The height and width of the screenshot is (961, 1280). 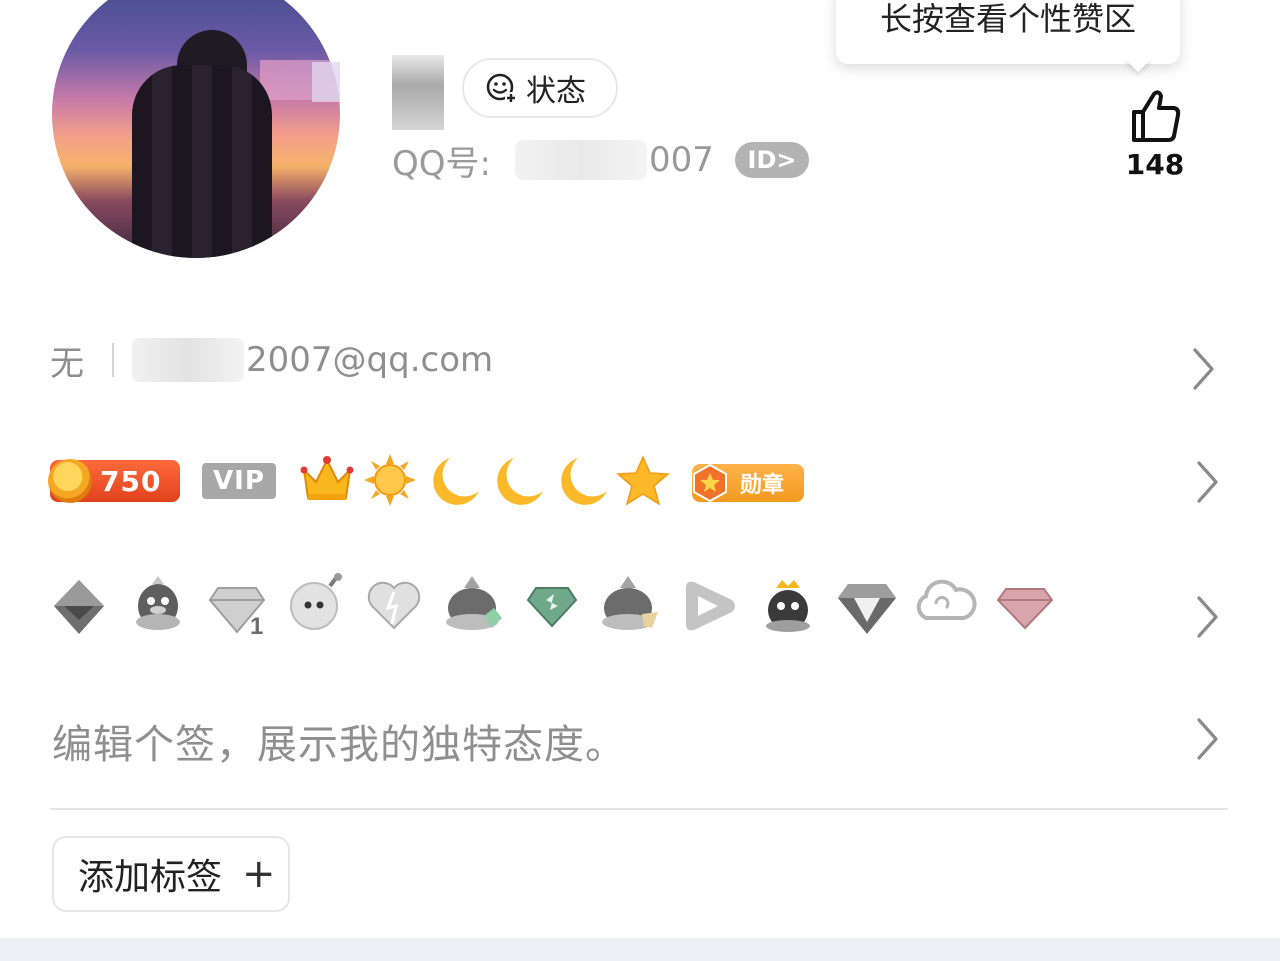 I want to click on status-label: 状态, so click(x=556, y=91).